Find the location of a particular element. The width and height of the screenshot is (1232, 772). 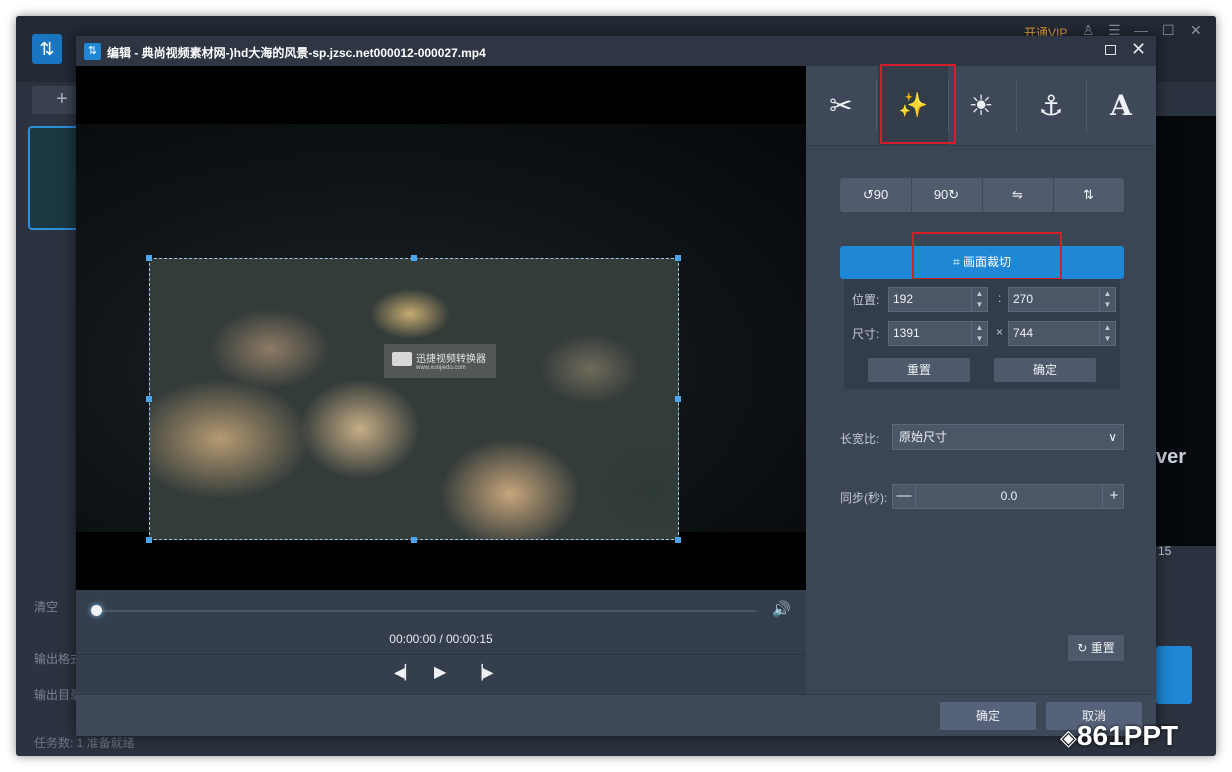

brightness-icon: ☀ is located at coordinates (981, 106).